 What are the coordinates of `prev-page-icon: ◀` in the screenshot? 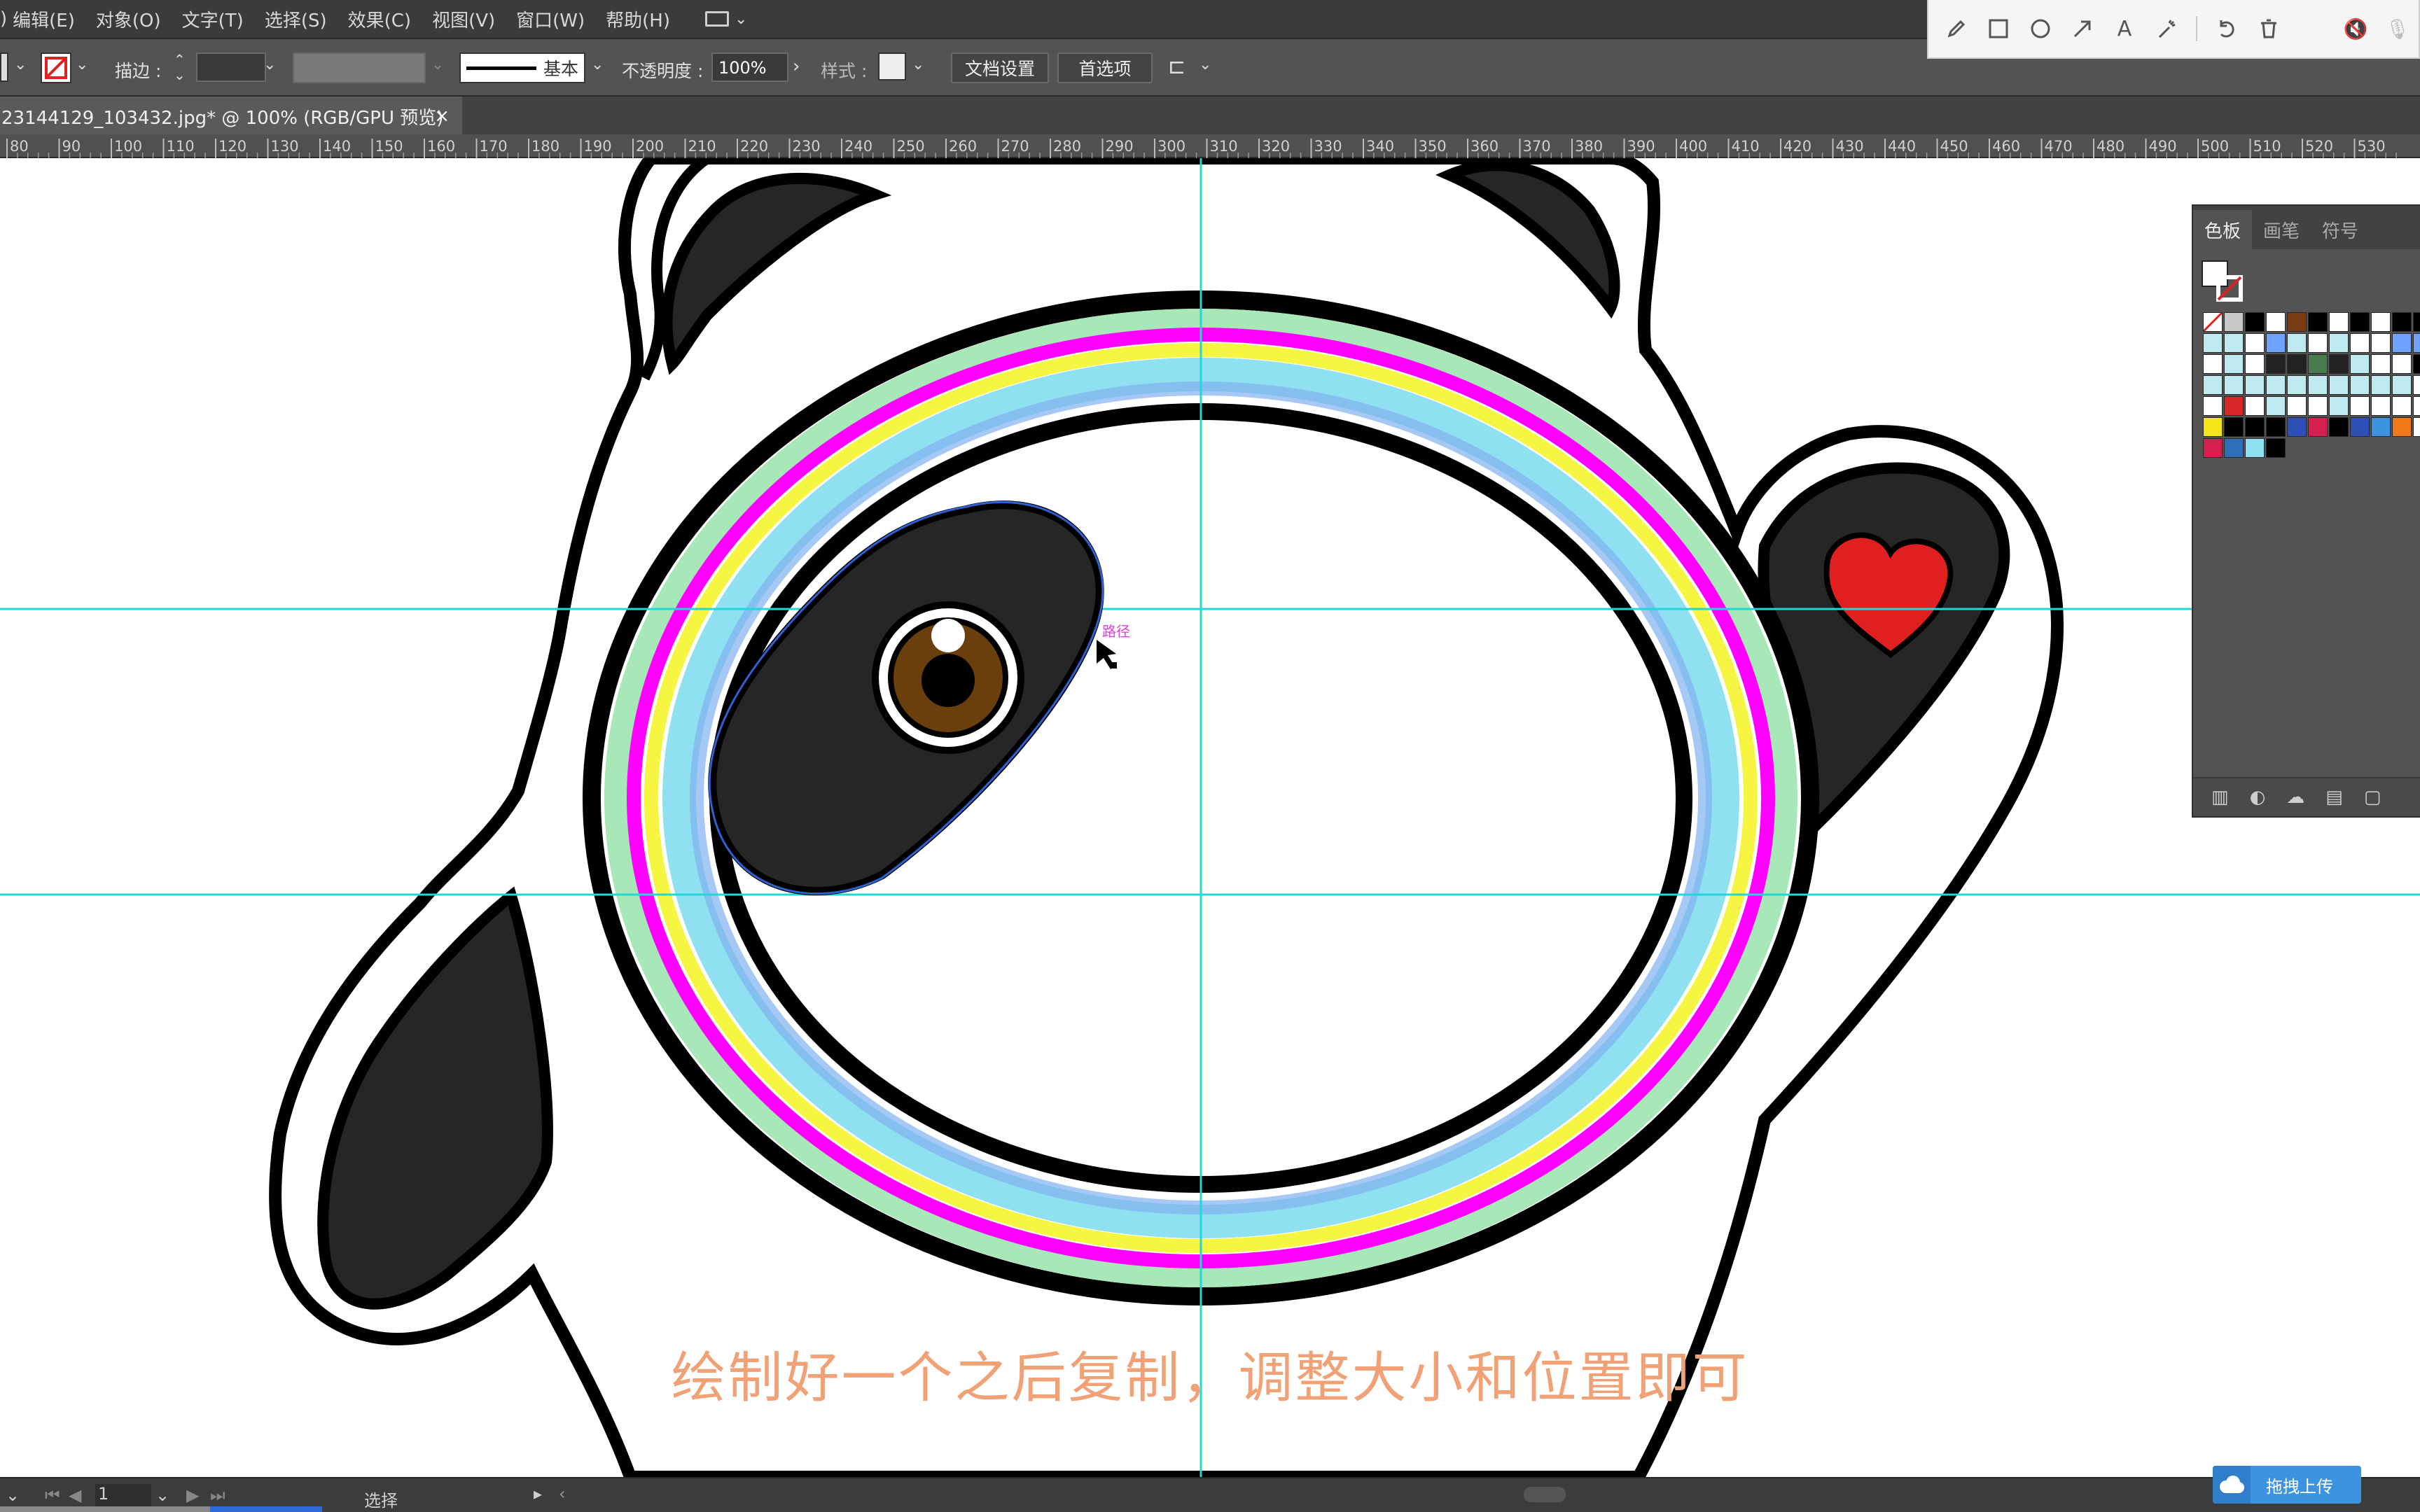 It's located at (75, 1495).